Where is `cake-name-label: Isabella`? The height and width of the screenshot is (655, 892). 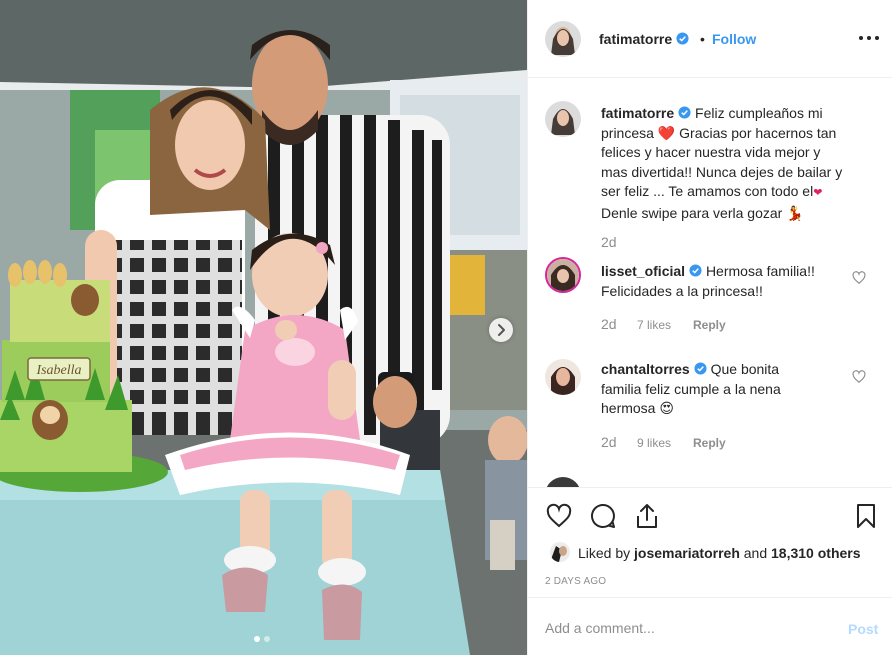
cake-name-label: Isabella is located at coordinates (58, 370).